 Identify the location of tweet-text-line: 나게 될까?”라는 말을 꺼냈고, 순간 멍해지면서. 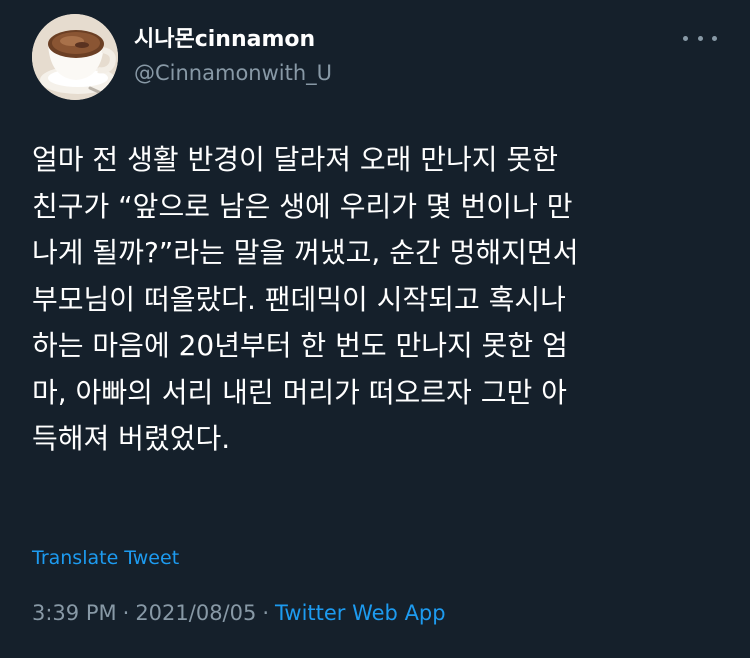
(305, 252).